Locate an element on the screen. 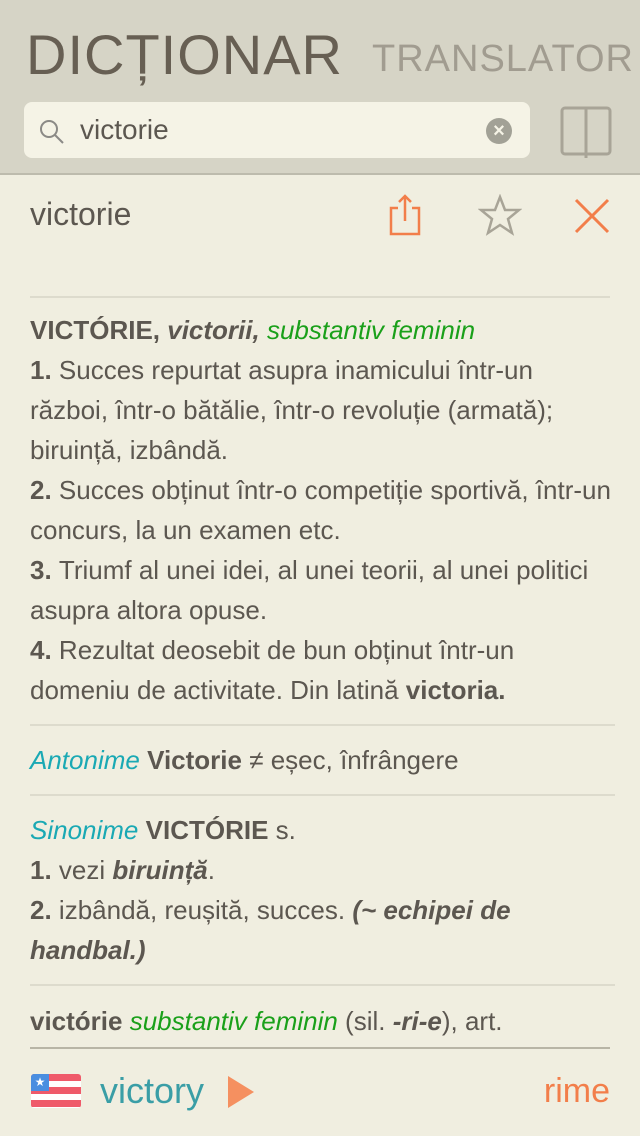  definition-text: izbândă, reușită, succes. is located at coordinates (205, 910).